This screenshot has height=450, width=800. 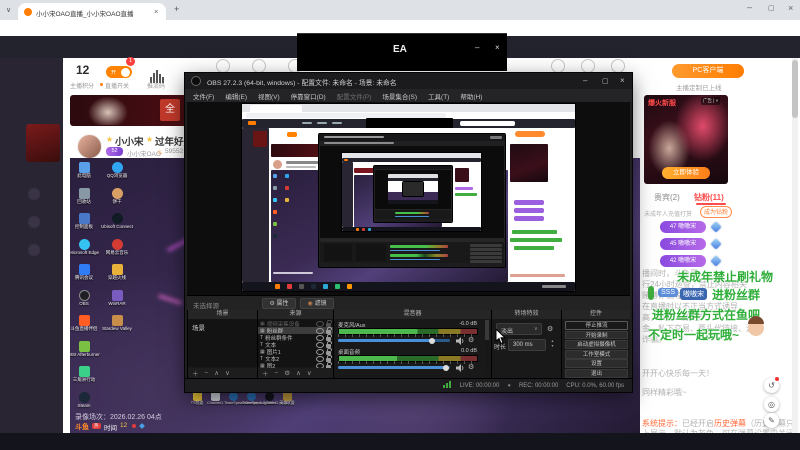 What do you see at coordinates (269, 96) in the screenshot?
I see `menu-view: 视图(V)` at bounding box center [269, 96].